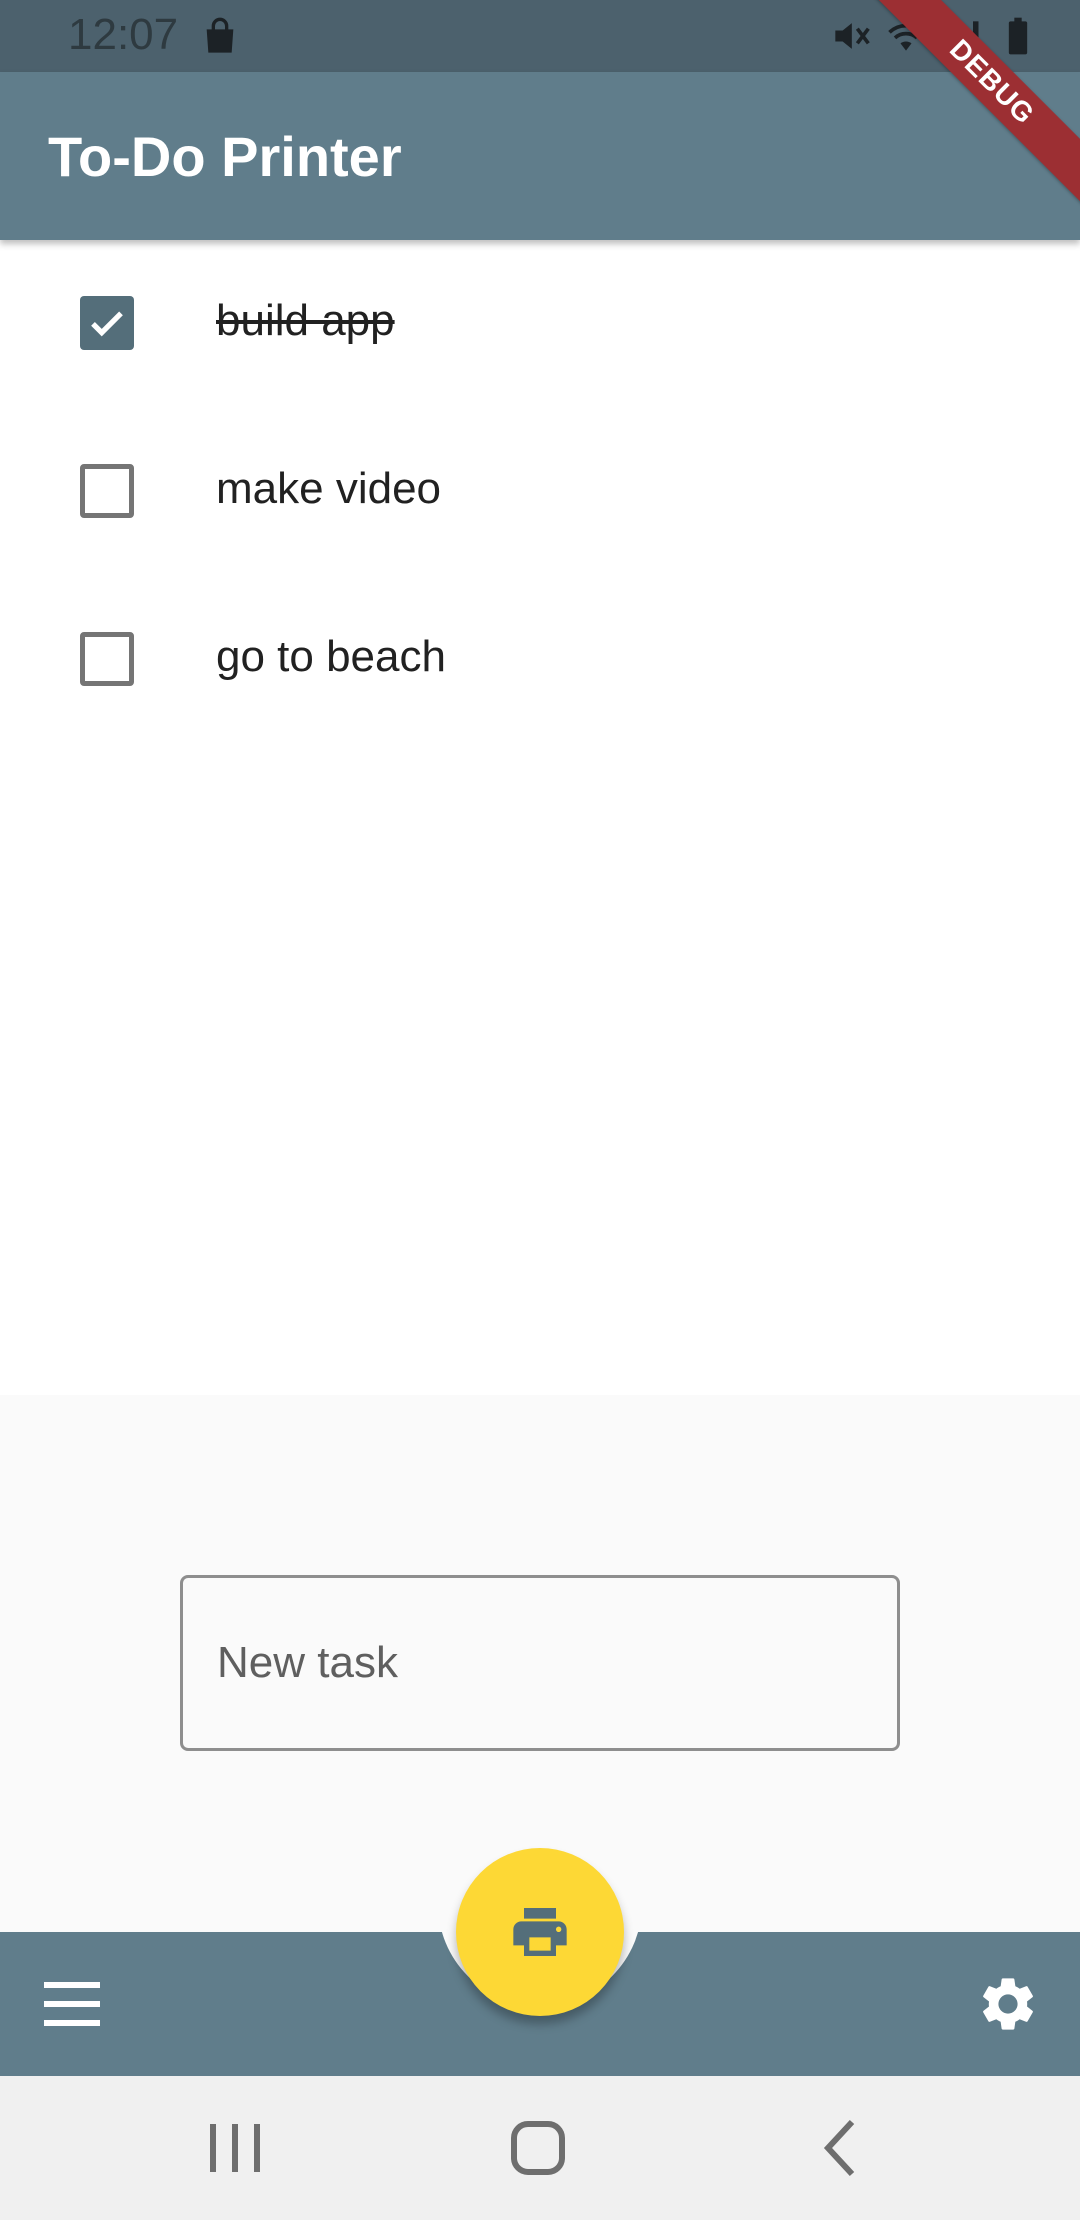 This screenshot has width=1080, height=2220. What do you see at coordinates (72, 2004) in the screenshot?
I see `menu-icon` at bounding box center [72, 2004].